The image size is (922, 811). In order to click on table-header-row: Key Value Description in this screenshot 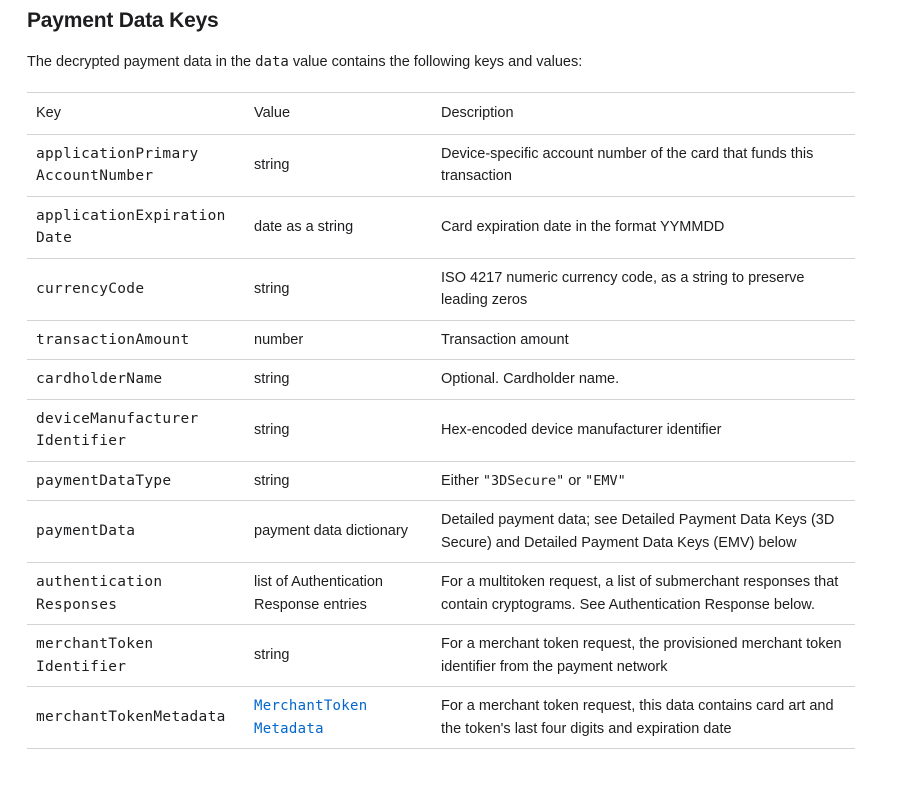, I will do `click(441, 113)`.